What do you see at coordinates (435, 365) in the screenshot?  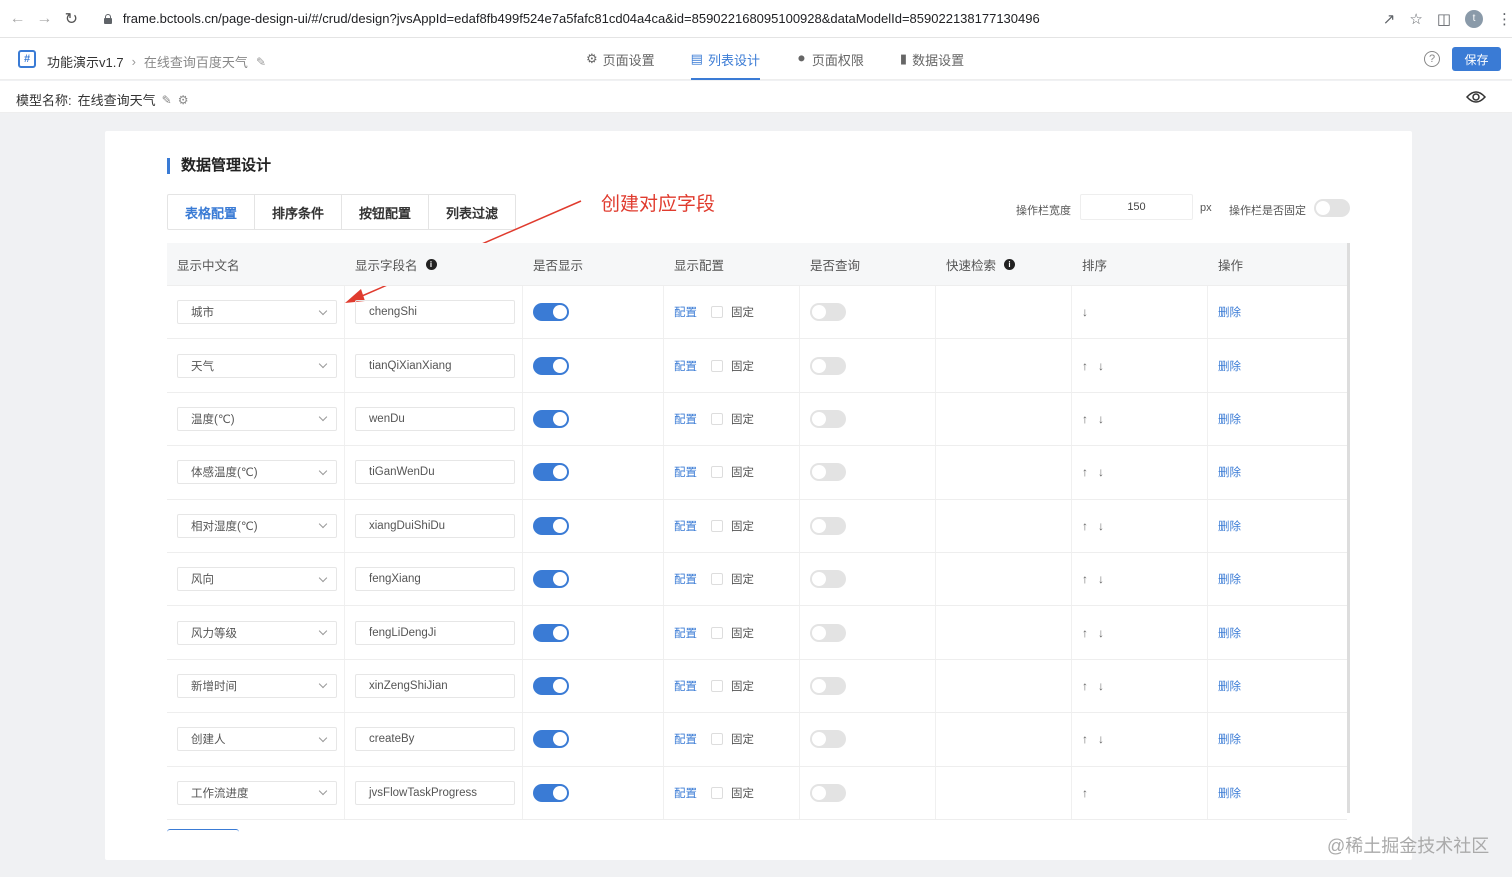 I see `field-name-input: tianQiXianXiang` at bounding box center [435, 365].